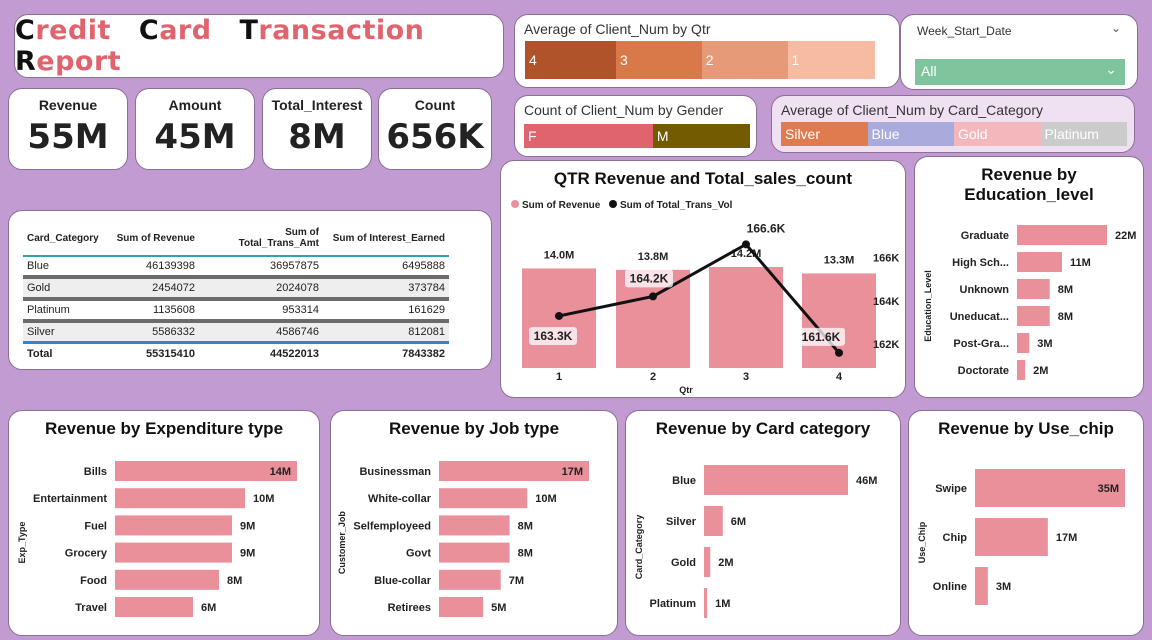  Describe the element at coordinates (1020, 72) in the screenshot. I see `week-dropdown: All ⌄` at that location.